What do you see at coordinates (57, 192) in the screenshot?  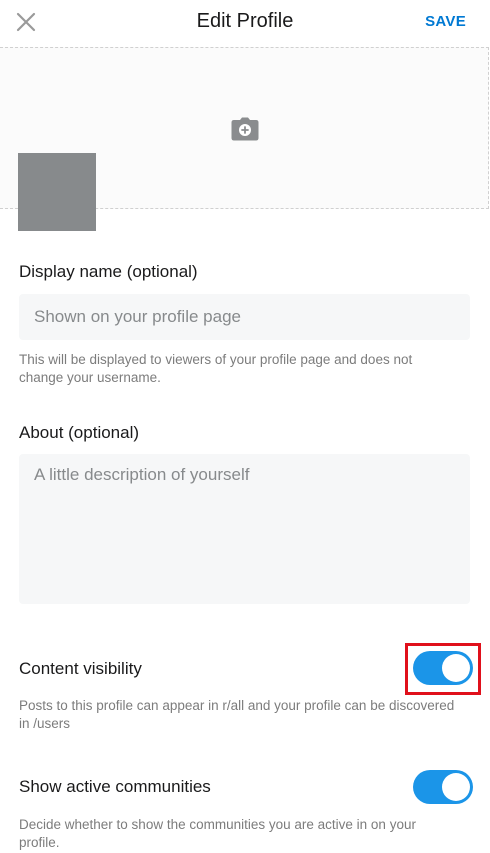 I see `avatar-upload` at bounding box center [57, 192].